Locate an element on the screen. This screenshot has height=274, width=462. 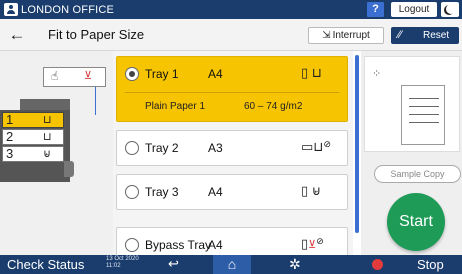
bypass-tray-side is located at coordinates (69, 169).